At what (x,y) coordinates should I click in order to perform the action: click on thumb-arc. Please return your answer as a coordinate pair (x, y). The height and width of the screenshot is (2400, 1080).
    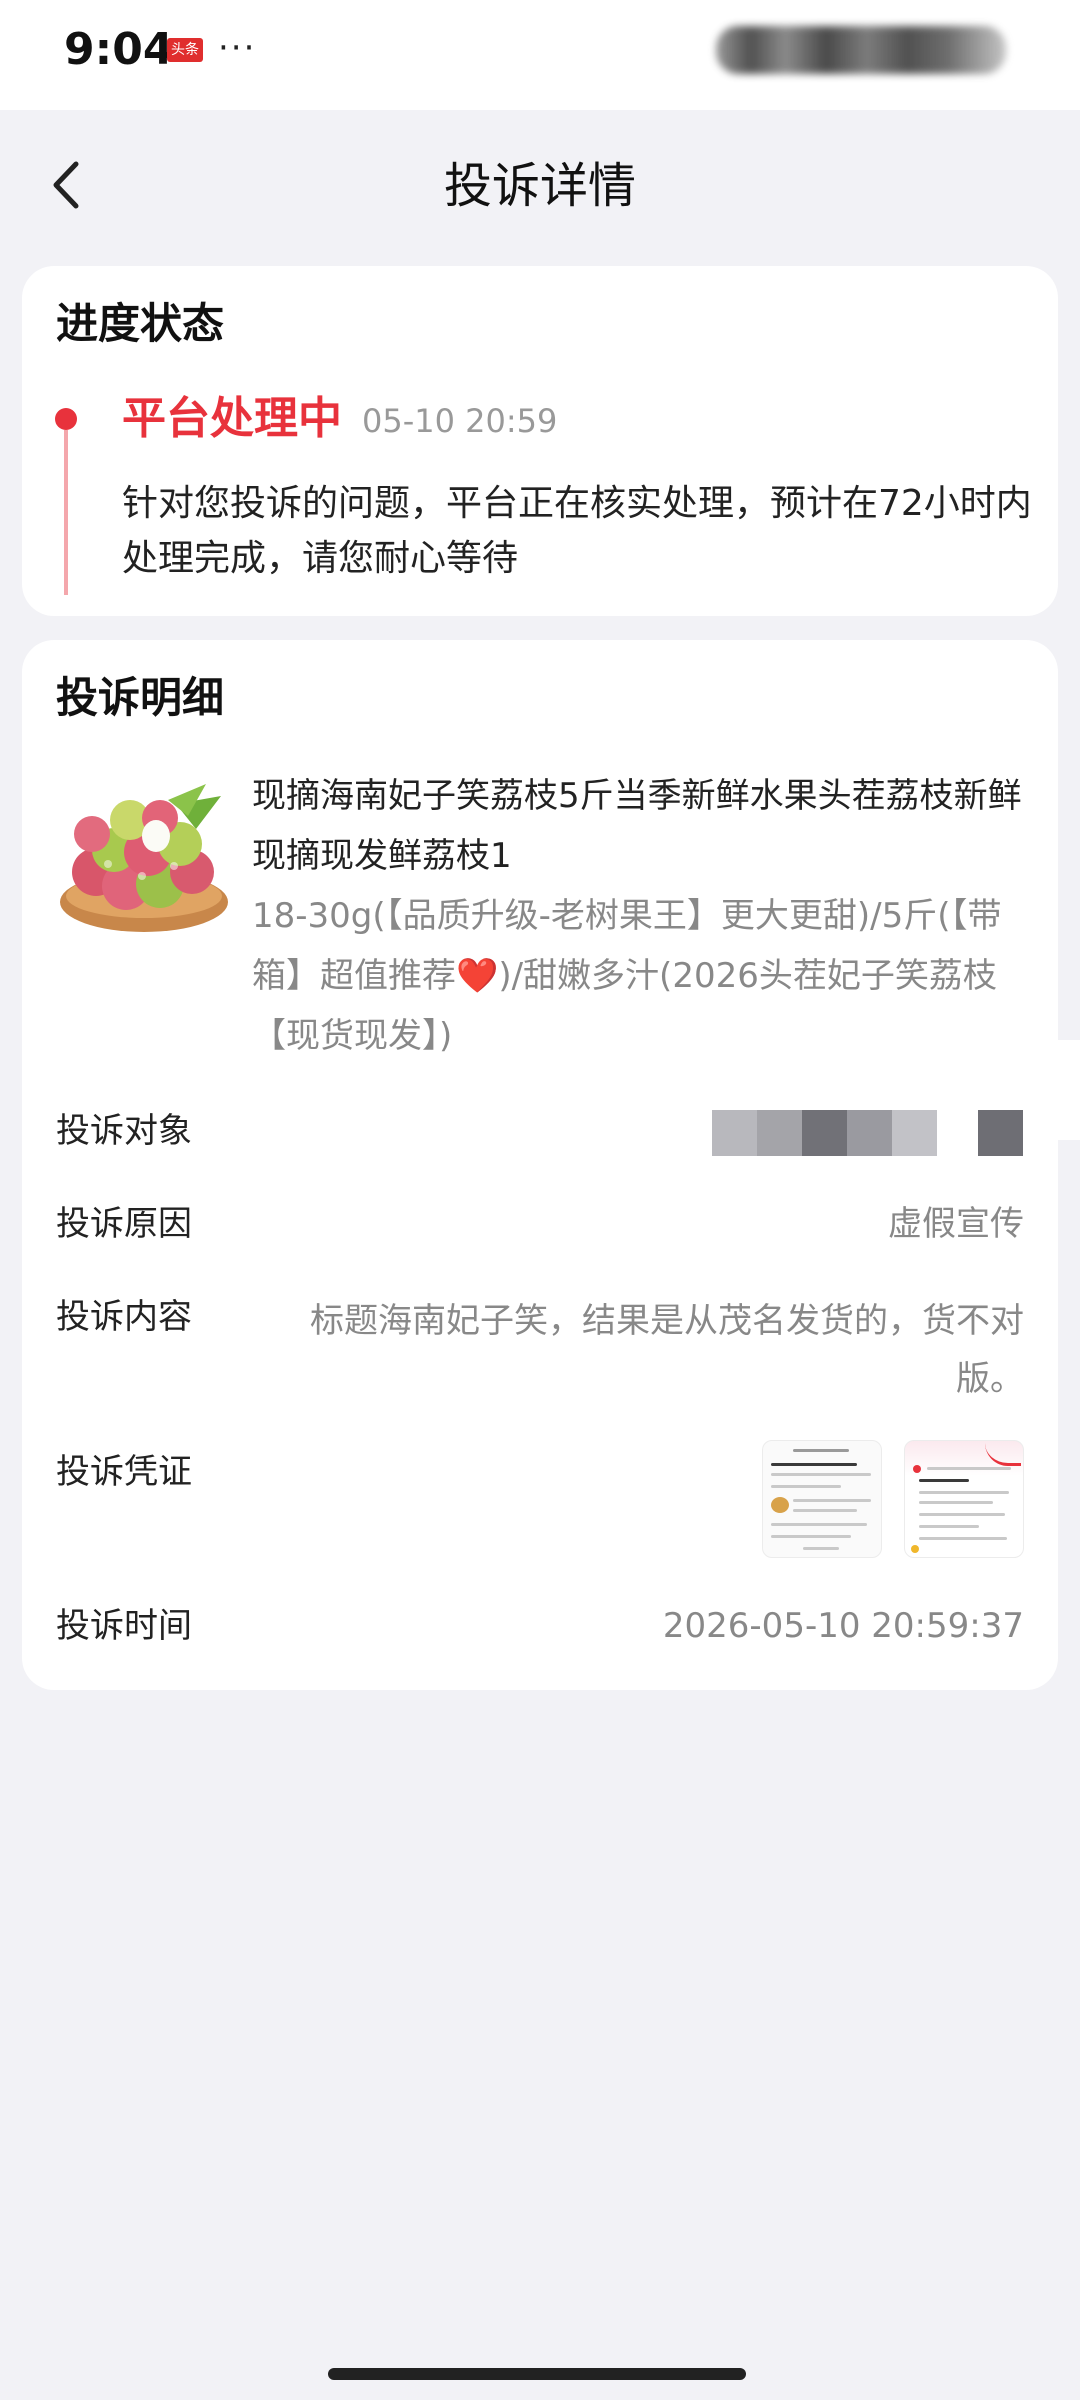
    Looking at the image, I should click on (1003, 1454).